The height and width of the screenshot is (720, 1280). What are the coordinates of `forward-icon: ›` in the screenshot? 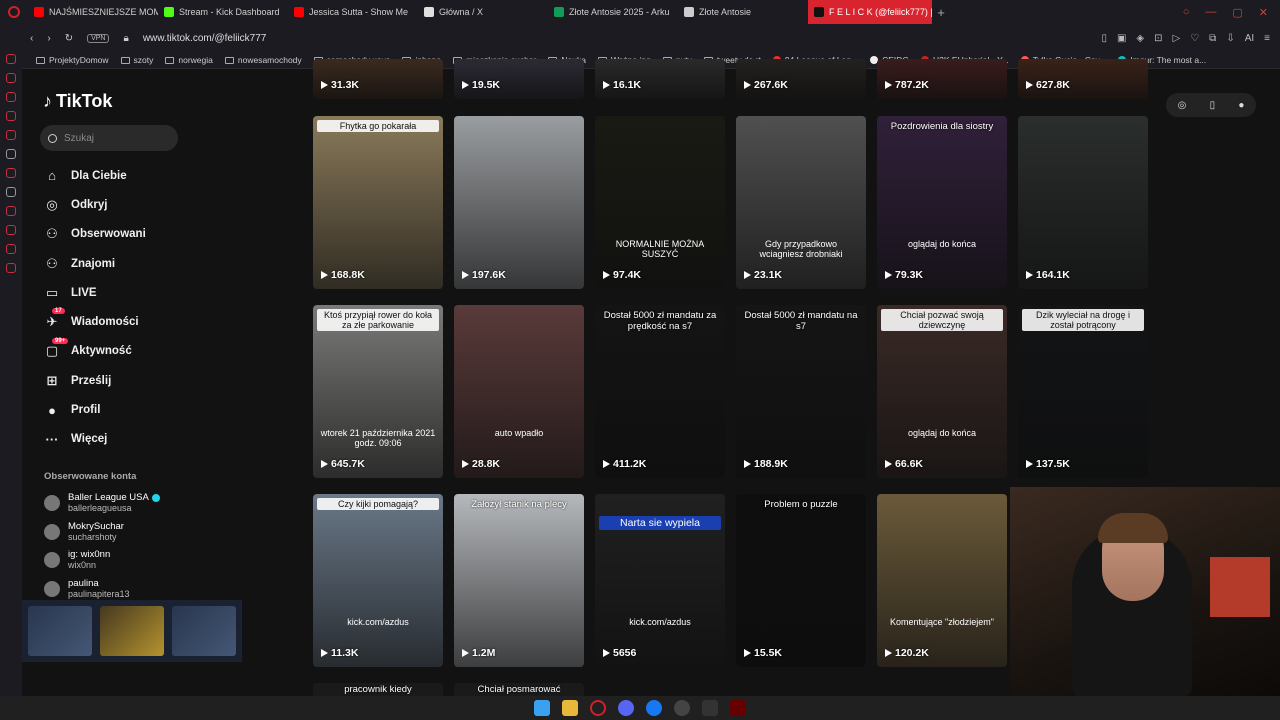 It's located at (48, 38).